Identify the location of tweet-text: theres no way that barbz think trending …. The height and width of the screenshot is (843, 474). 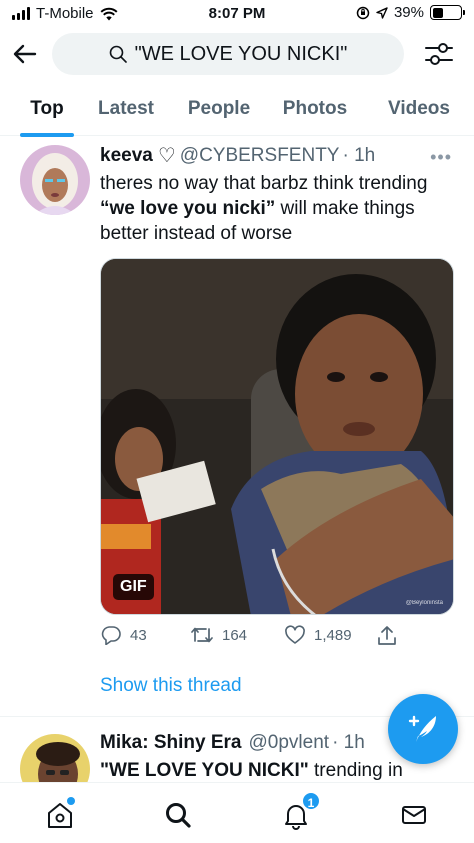
(277, 208).